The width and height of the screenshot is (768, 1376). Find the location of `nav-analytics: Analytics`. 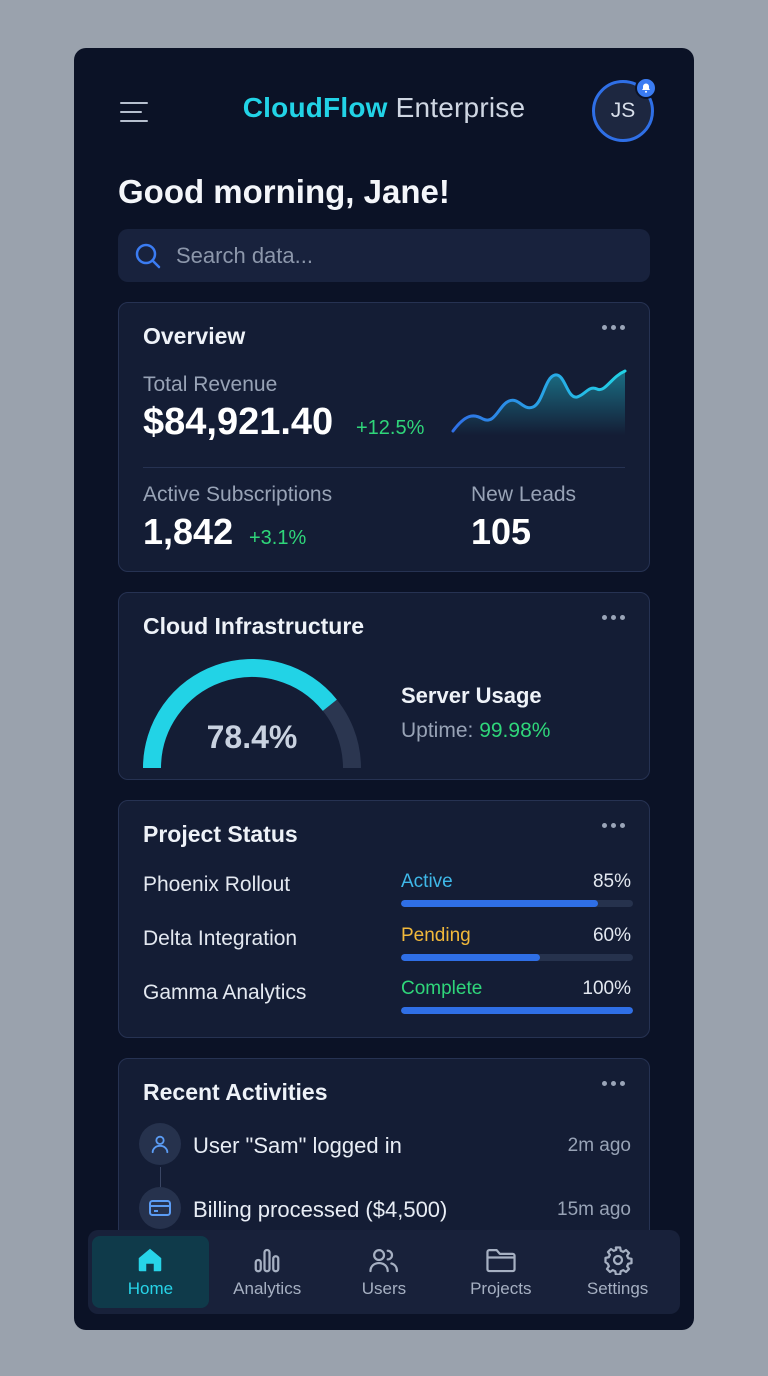

nav-analytics: Analytics is located at coordinates (267, 1272).